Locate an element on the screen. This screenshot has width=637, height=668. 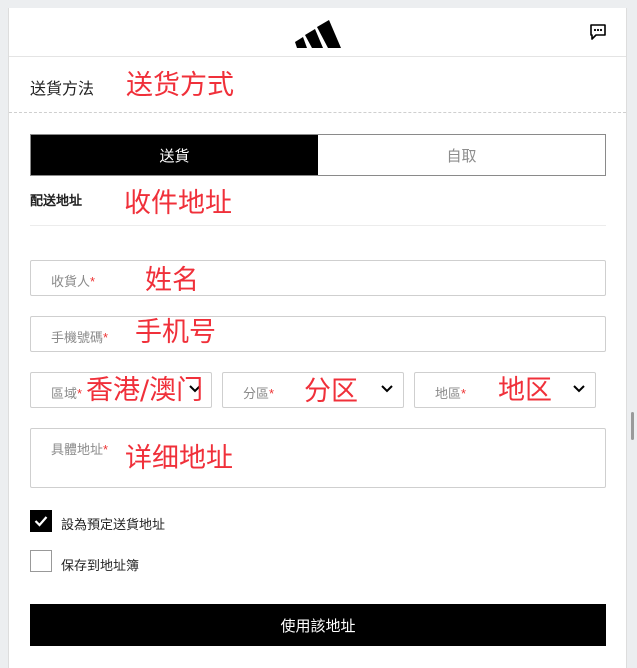
chat-icon is located at coordinates (598, 32).